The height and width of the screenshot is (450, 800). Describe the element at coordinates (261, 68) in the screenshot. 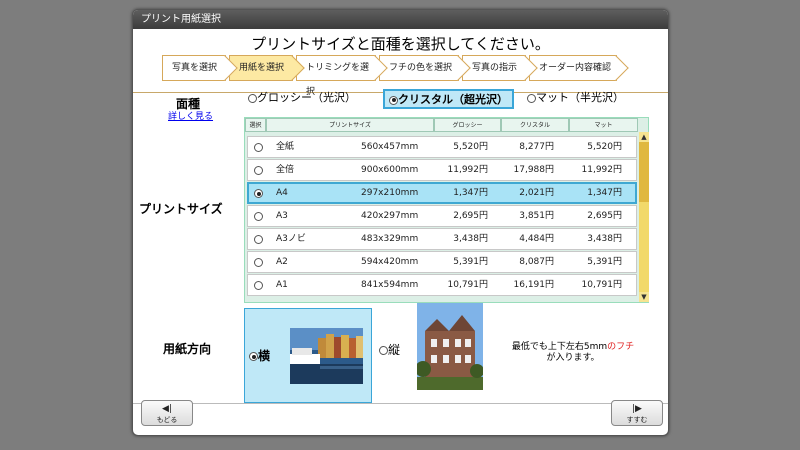

I see `step-select-paper: 用紙を選択` at that location.